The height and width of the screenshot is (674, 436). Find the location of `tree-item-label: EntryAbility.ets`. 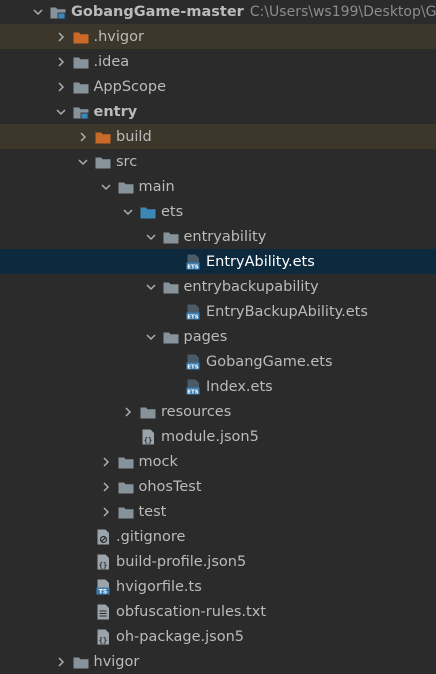

tree-item-label: EntryAbility.ets is located at coordinates (260, 261).